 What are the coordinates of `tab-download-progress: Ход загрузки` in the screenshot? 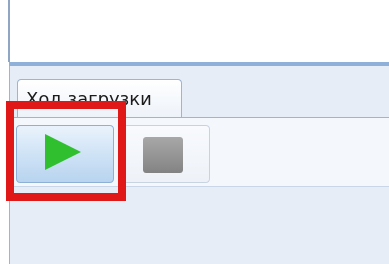 It's located at (99, 98).